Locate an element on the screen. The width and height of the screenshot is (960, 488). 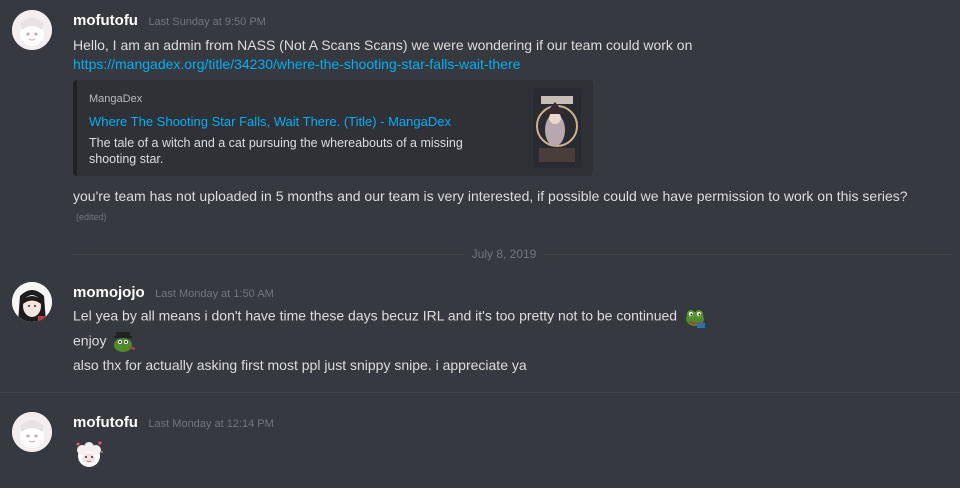
pepe-emoji-icon is located at coordinates (695, 317).